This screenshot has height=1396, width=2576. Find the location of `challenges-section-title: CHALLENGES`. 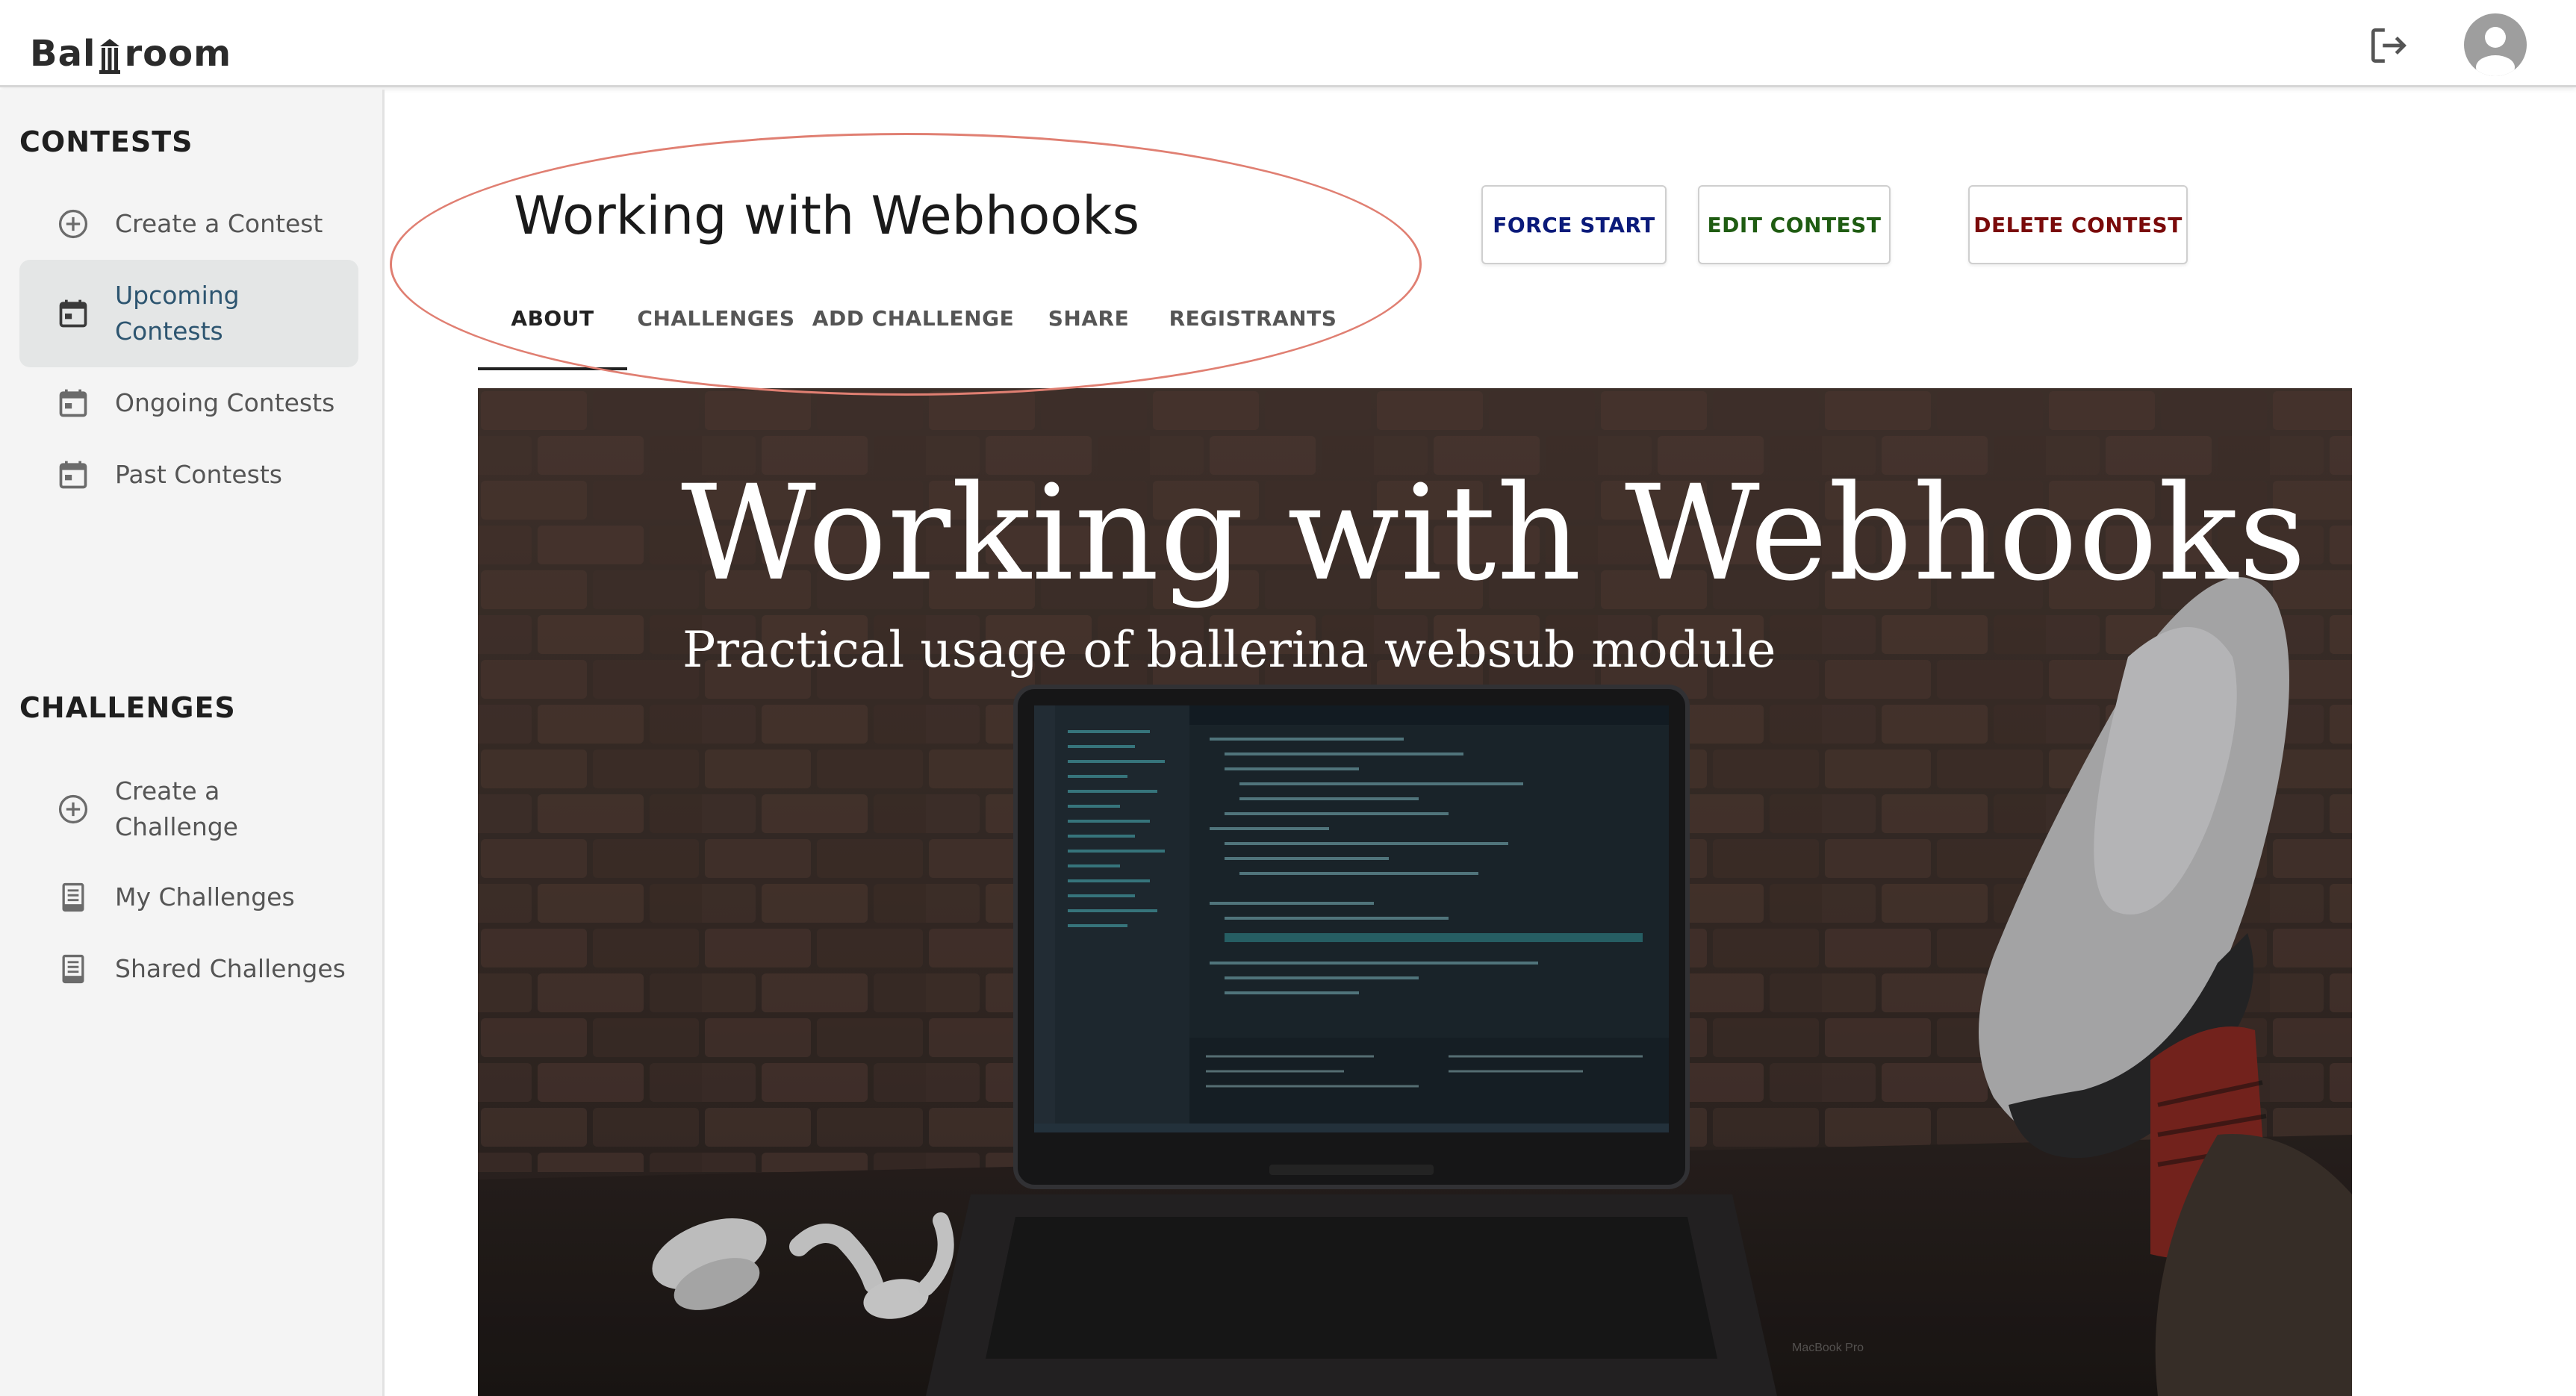

challenges-section-title: CHALLENGES is located at coordinates (127, 708).